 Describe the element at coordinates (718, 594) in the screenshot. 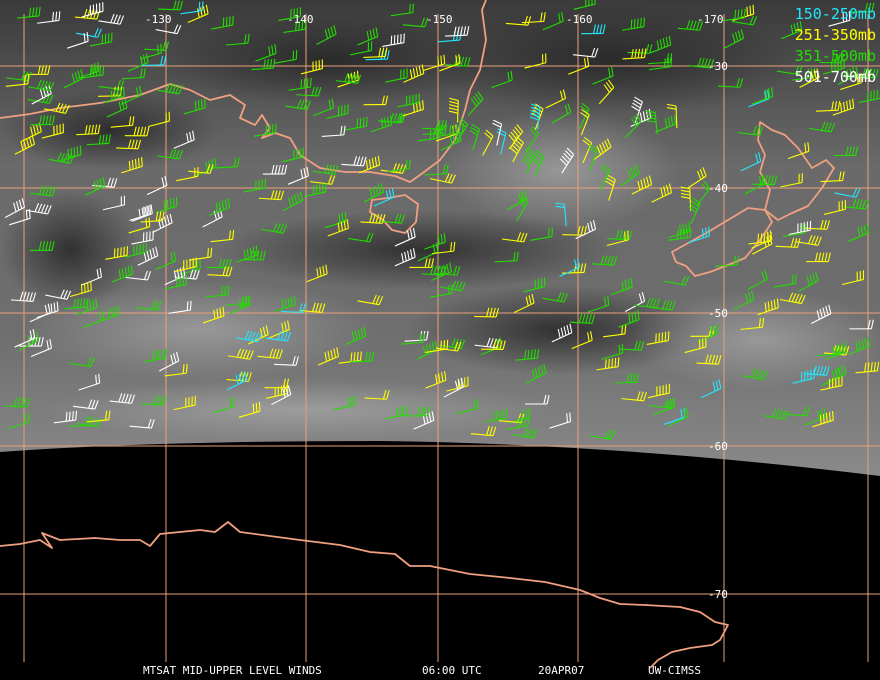

I see `latitude-label: -70` at that location.